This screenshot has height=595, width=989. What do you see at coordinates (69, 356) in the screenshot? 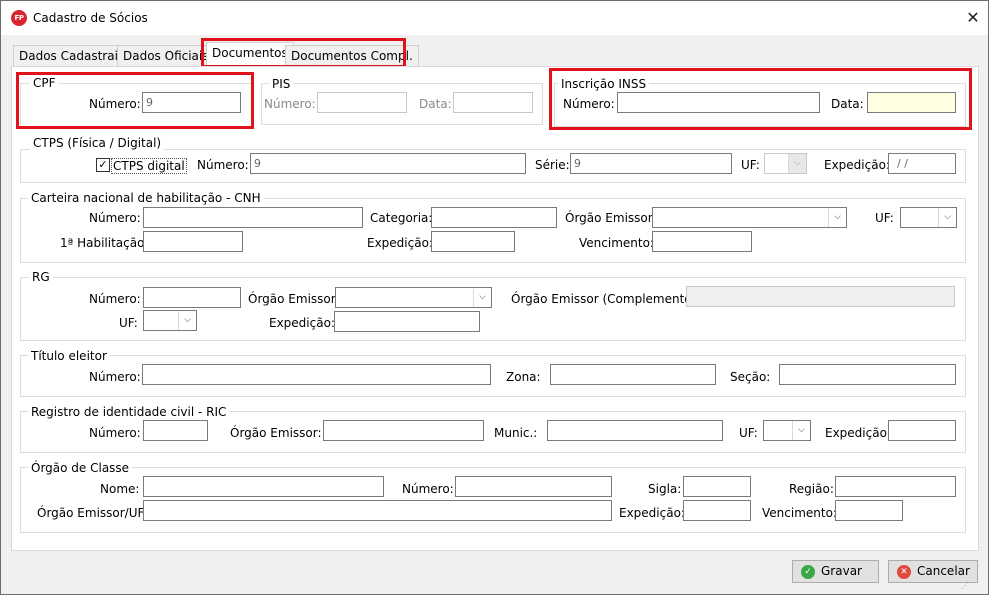
I see `titulo-legend: Título eleitor` at bounding box center [69, 356].